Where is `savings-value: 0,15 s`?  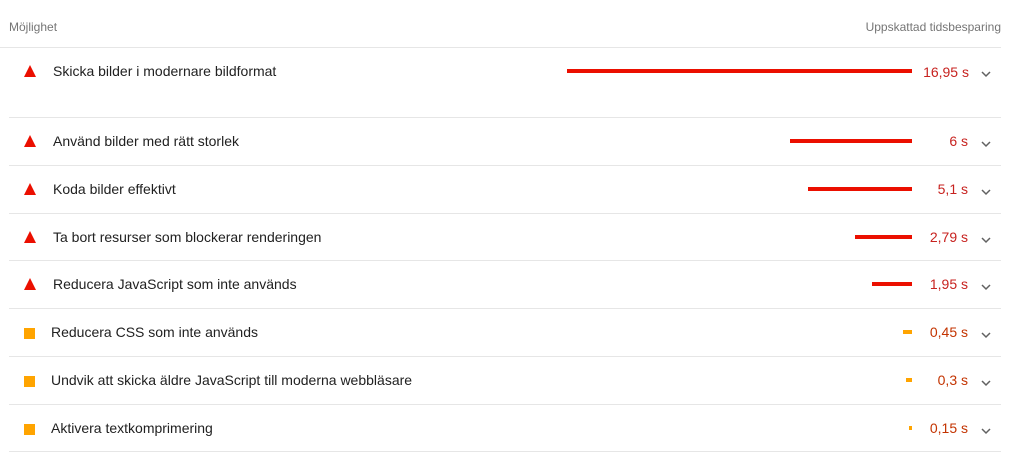
savings-value: 0,15 s is located at coordinates (948, 428).